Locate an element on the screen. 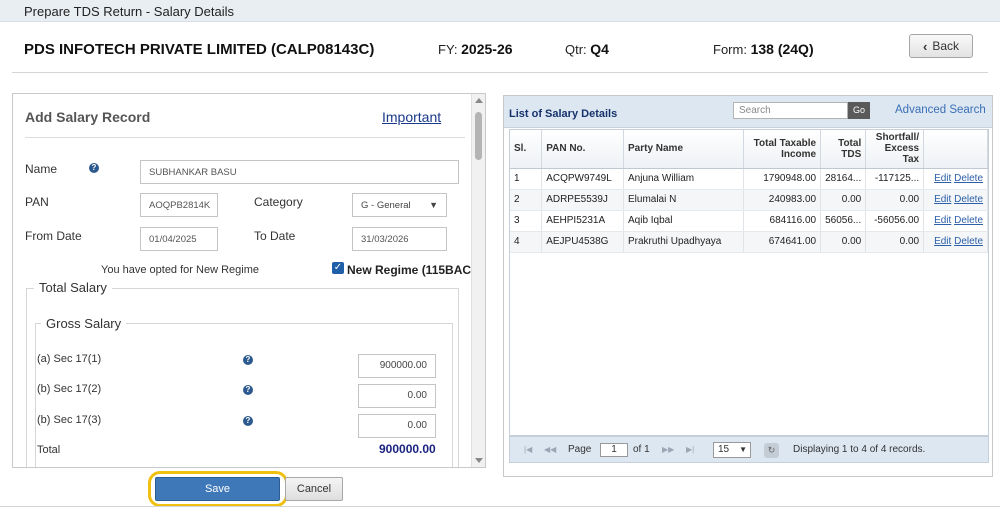  important-link: Important is located at coordinates (411, 117).